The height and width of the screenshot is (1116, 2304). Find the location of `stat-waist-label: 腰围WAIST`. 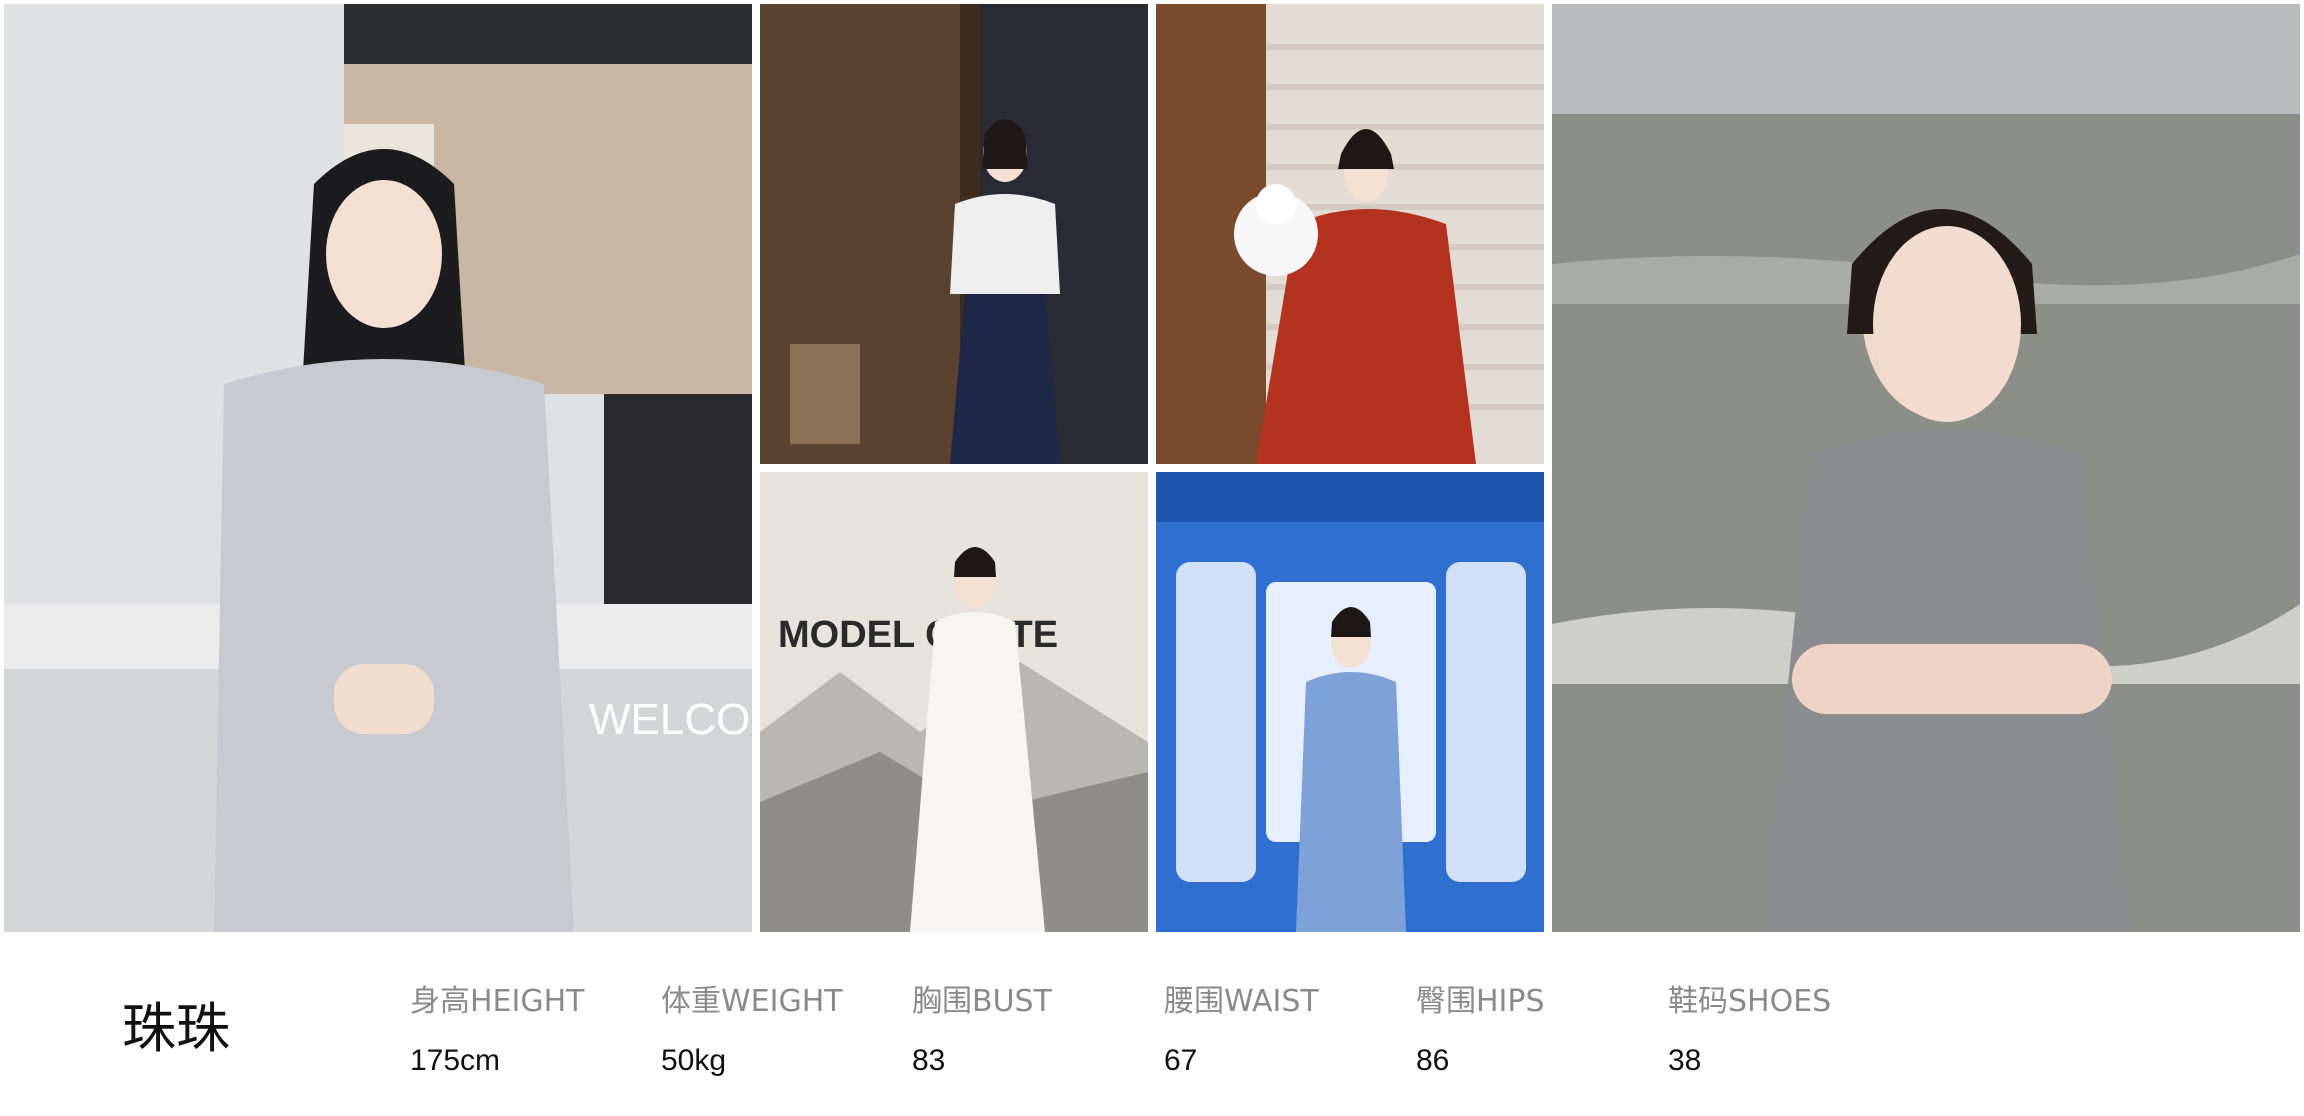

stat-waist-label: 腰围WAIST is located at coordinates (1241, 1001).